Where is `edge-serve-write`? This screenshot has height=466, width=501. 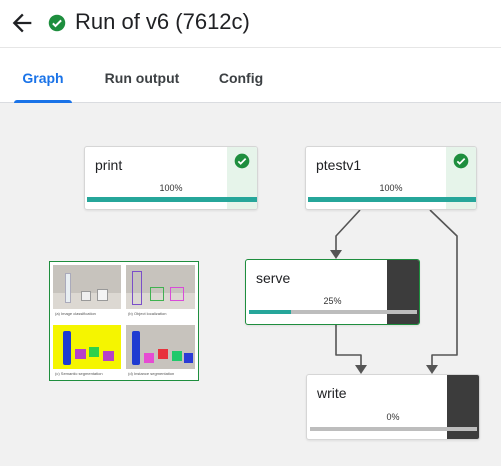
edge-serve-write is located at coordinates (348, 345).